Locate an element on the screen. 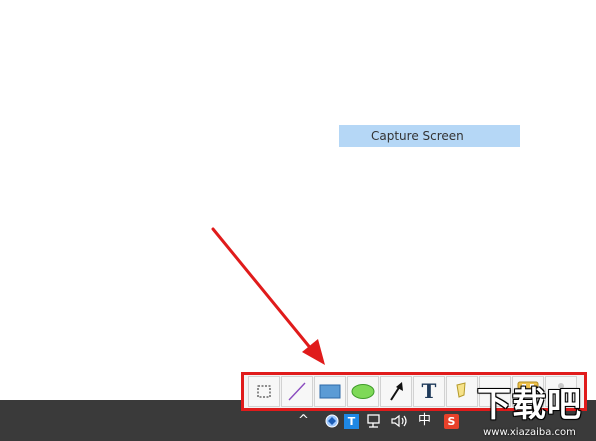  rectangle-icon is located at coordinates (330, 391).